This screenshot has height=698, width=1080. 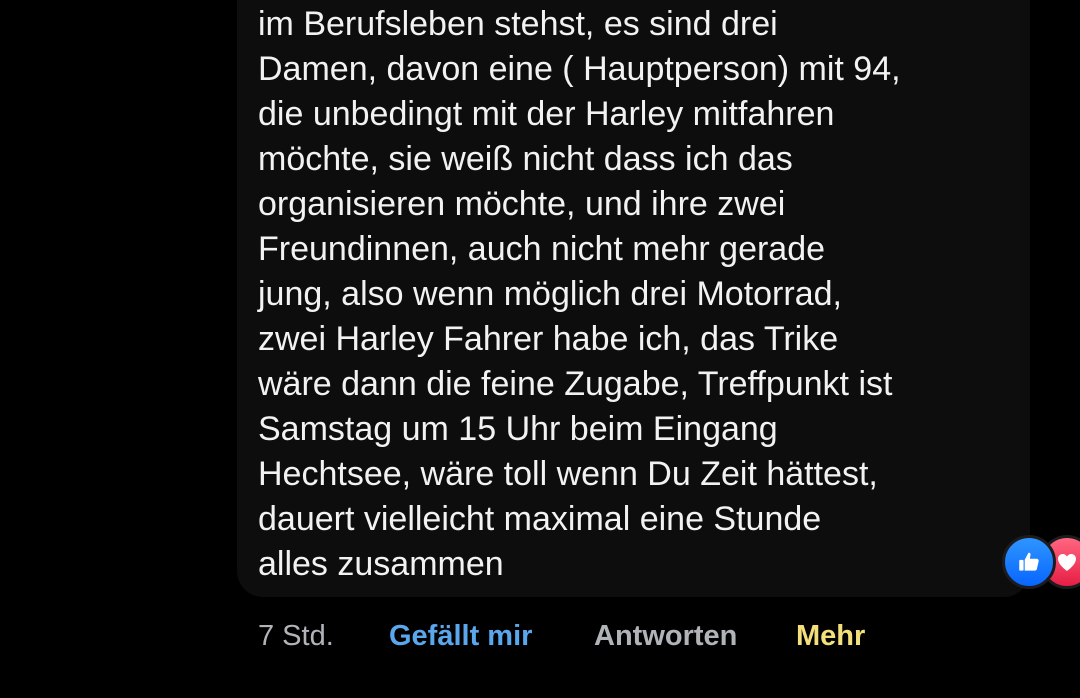 I want to click on comment-timestamp: 7 Std., so click(x=296, y=636).